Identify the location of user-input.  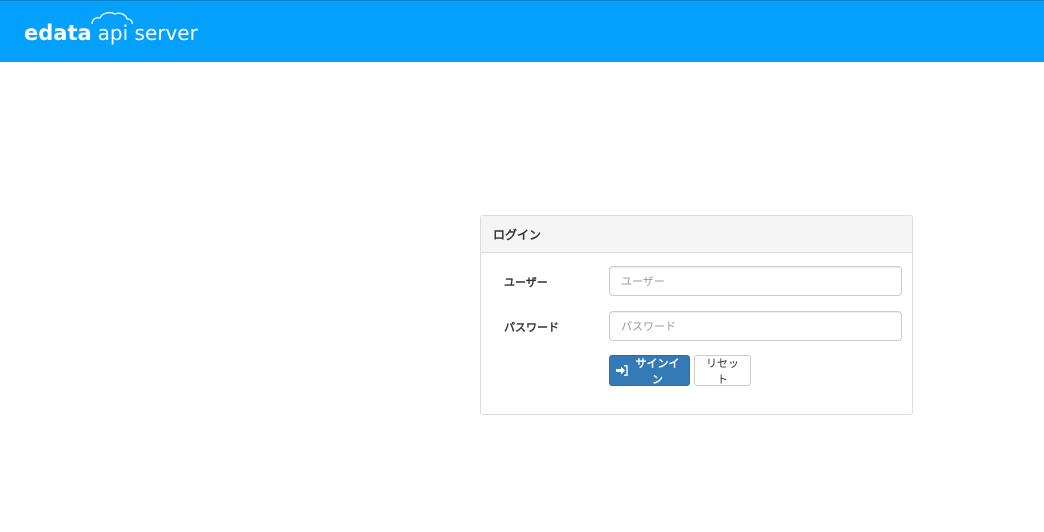
(755, 281).